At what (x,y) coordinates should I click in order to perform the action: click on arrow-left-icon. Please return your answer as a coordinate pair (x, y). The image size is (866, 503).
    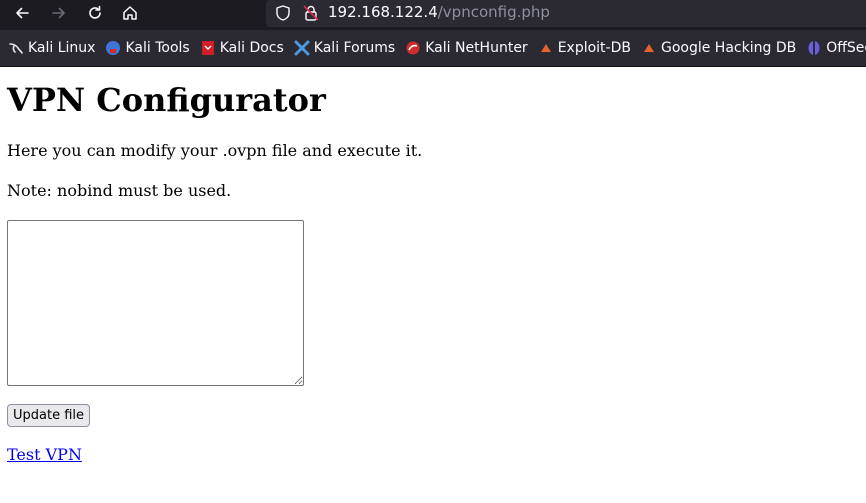
    Looking at the image, I should click on (22, 13).